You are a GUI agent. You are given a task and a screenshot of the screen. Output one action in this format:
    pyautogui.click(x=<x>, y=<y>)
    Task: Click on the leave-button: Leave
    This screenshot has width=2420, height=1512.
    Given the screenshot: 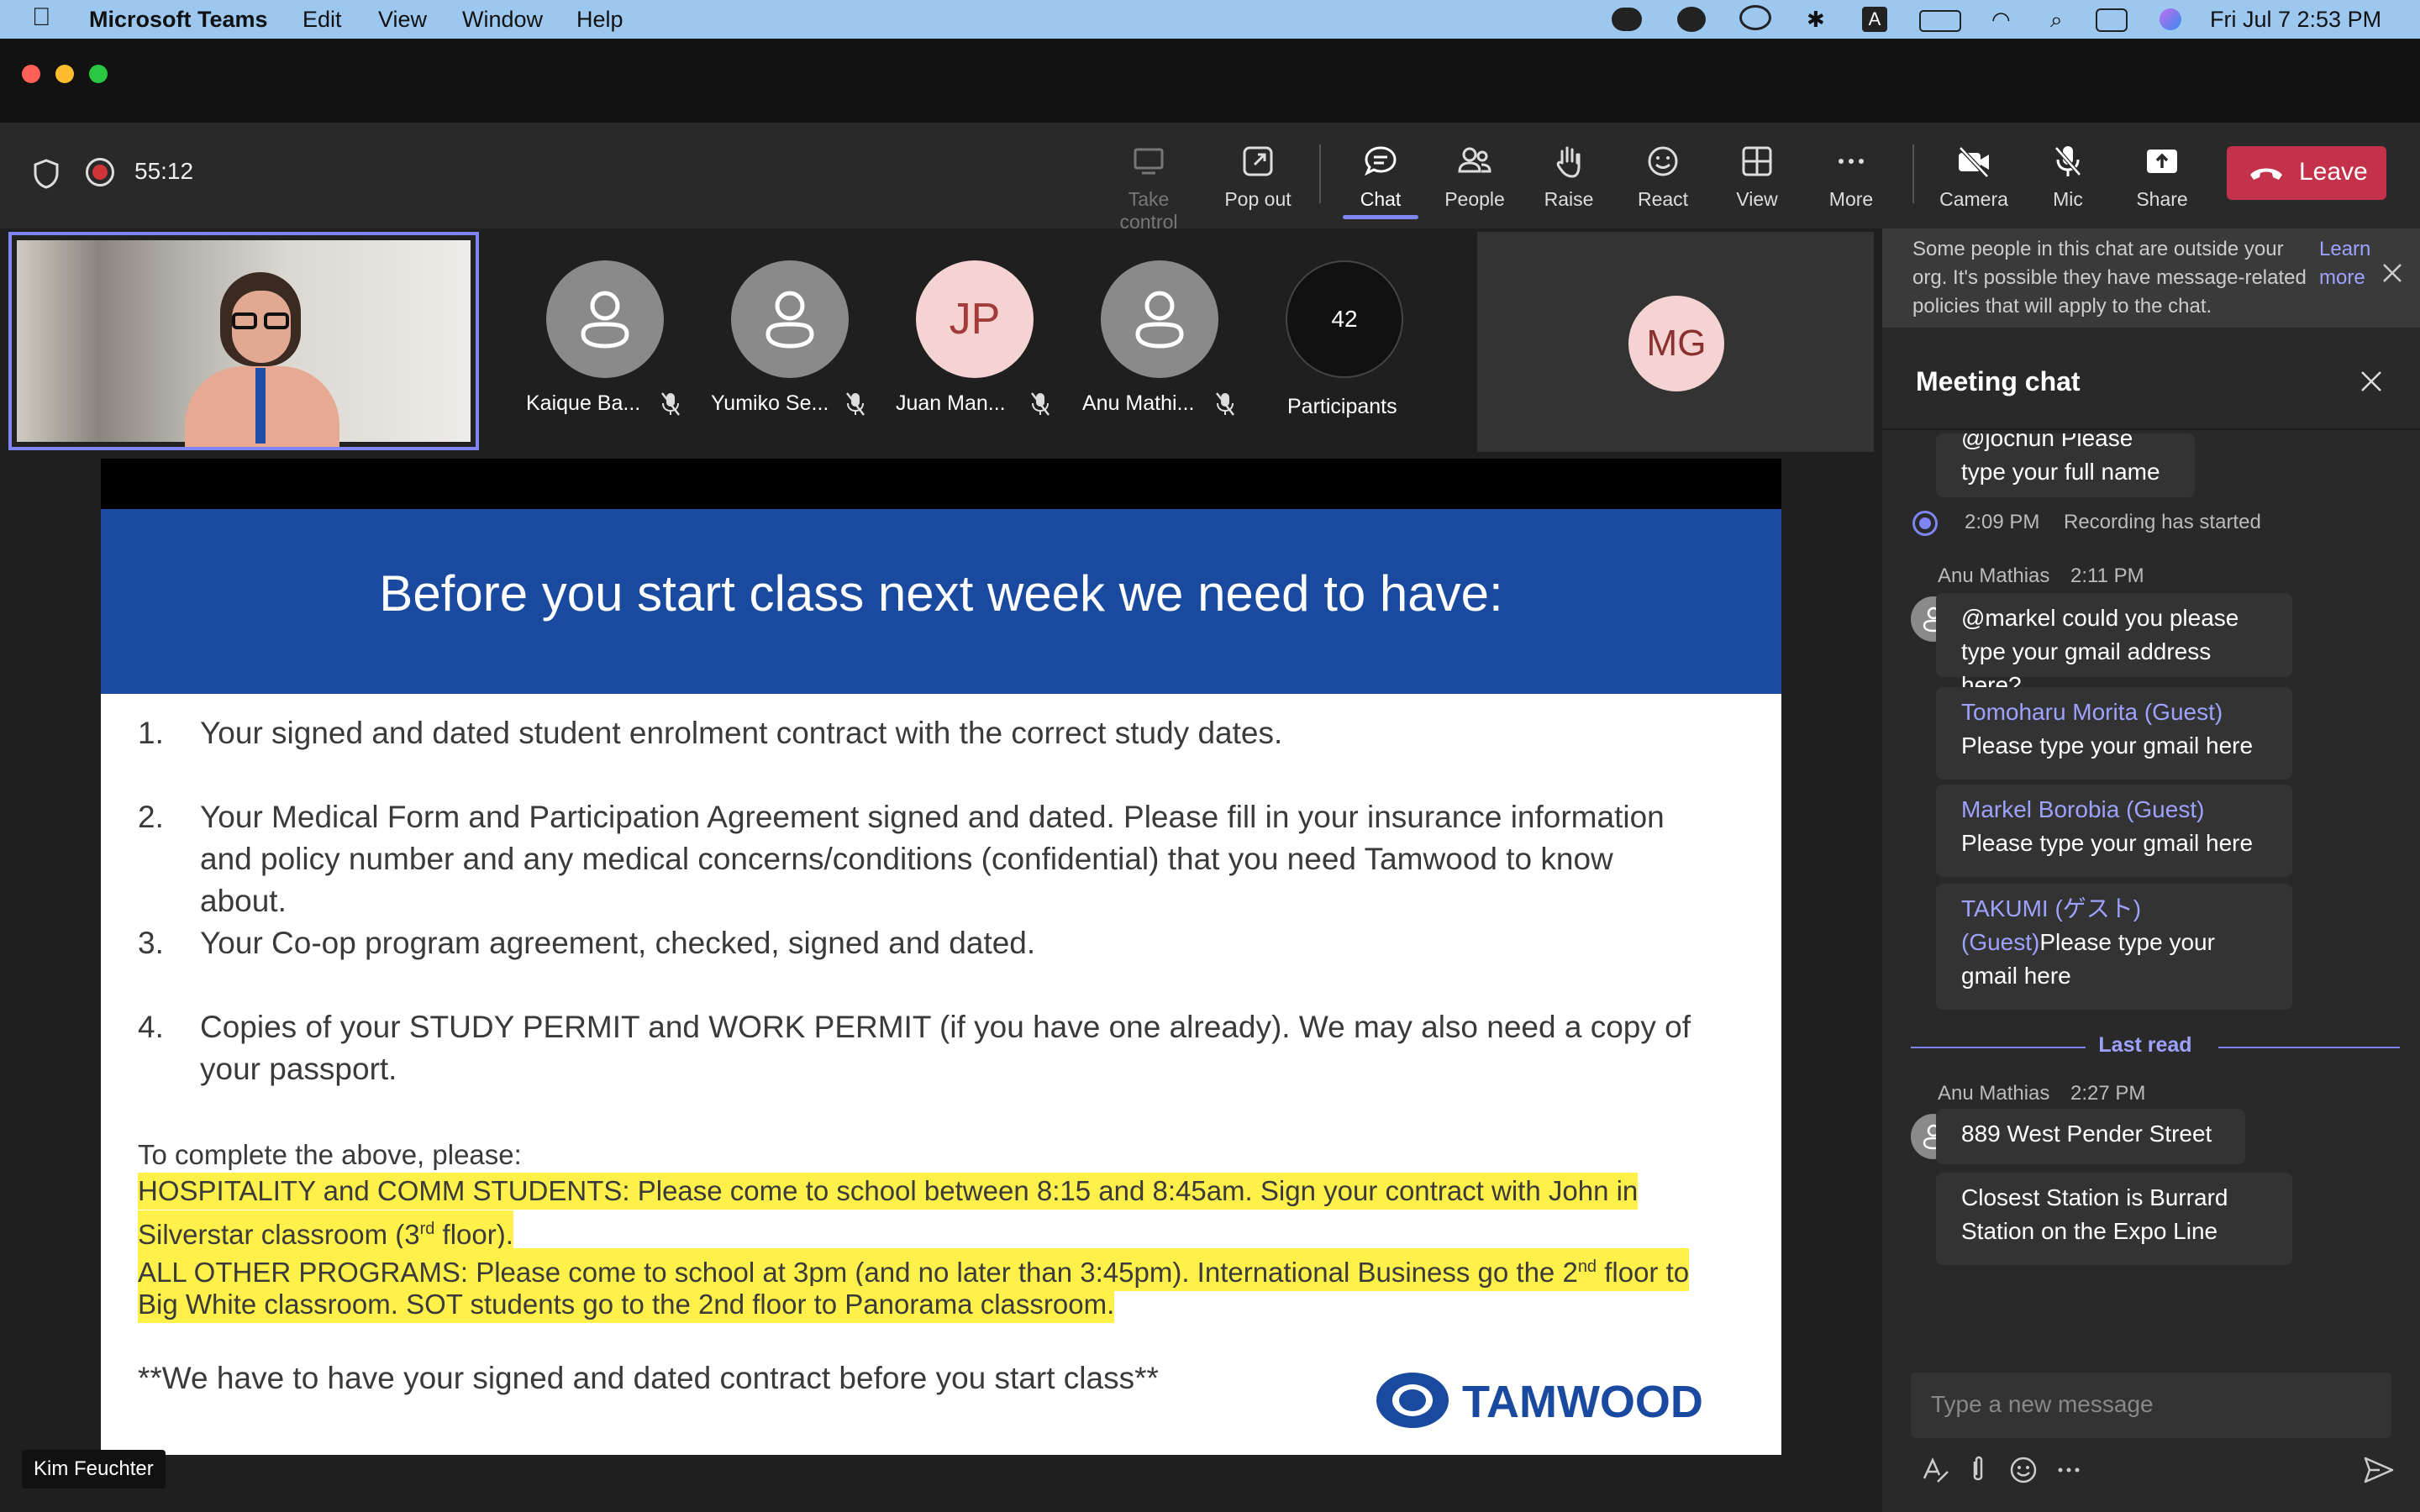 What is the action you would take?
    pyautogui.click(x=2306, y=173)
    